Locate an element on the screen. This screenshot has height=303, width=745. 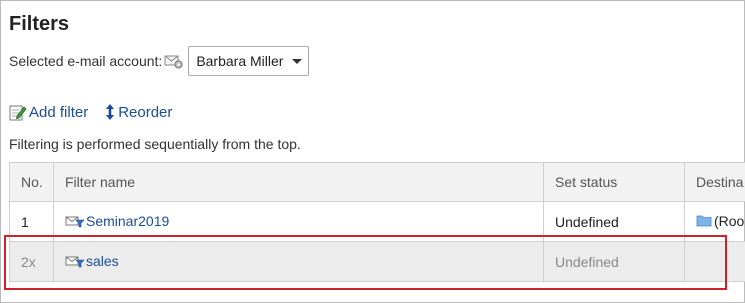
reorder-label: Reorder is located at coordinates (145, 112).